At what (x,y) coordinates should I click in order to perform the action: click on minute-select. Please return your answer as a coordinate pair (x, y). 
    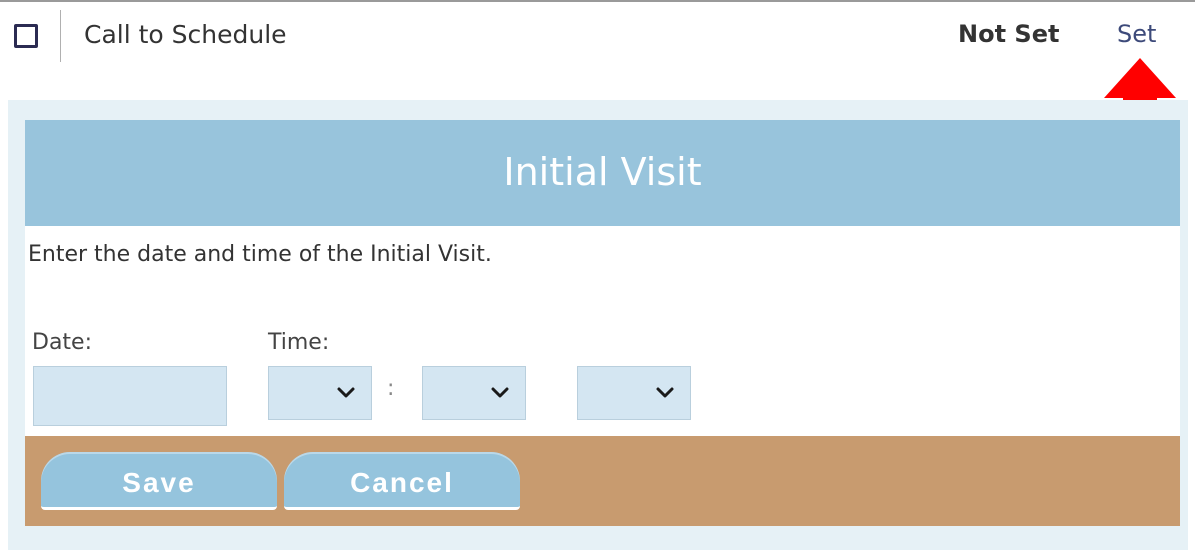
    Looking at the image, I should click on (474, 393).